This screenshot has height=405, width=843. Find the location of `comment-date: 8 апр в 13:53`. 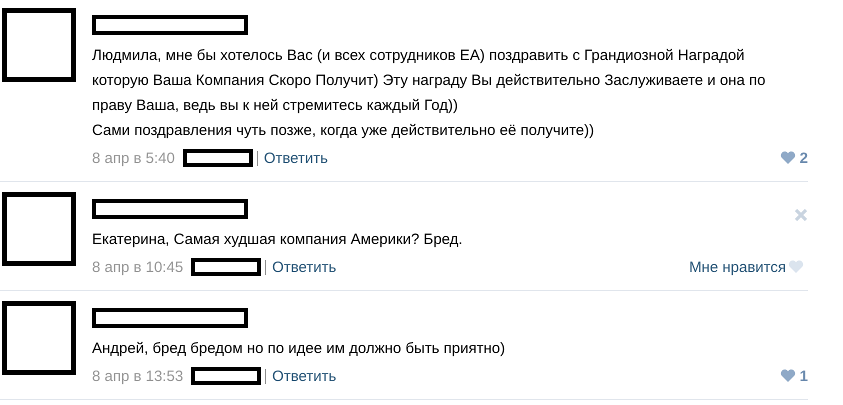

comment-date: 8 апр в 13:53 is located at coordinates (138, 376).